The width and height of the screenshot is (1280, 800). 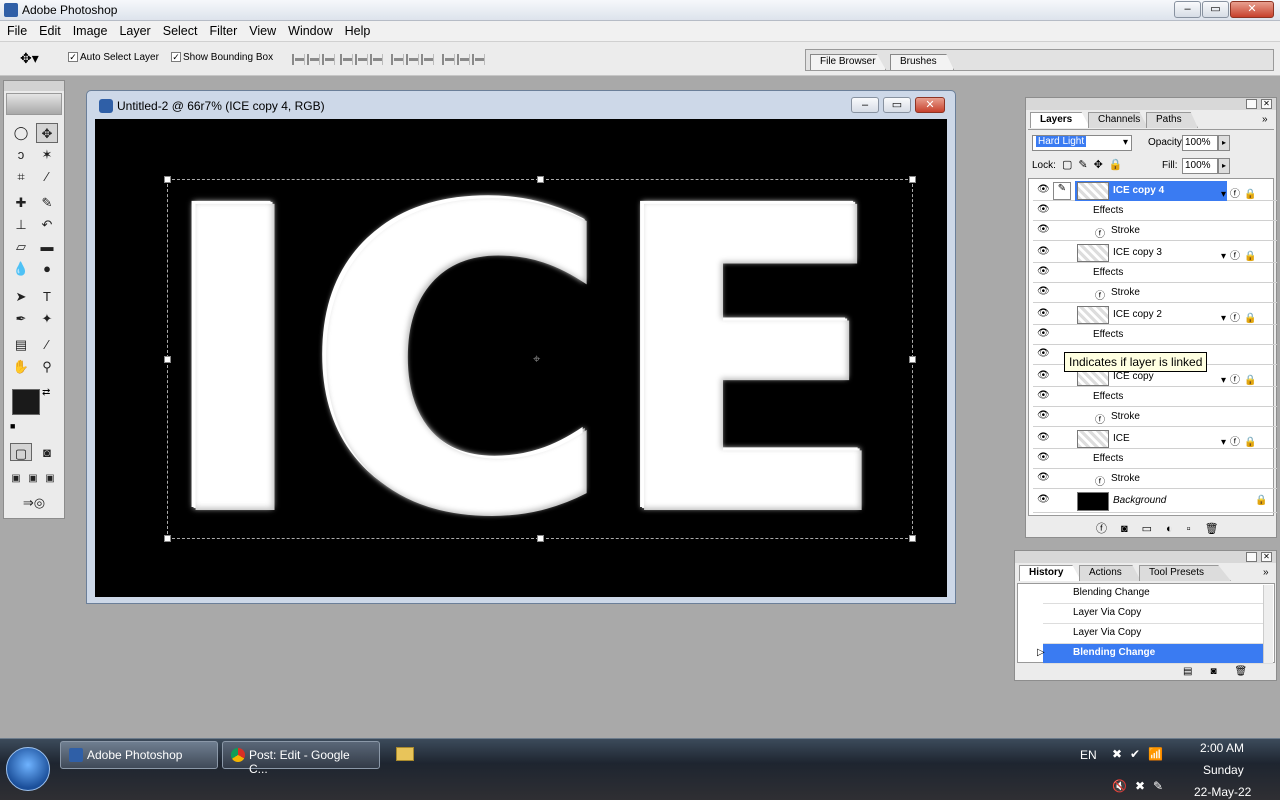 What do you see at coordinates (49, 29) in the screenshot?
I see `menu-edit: Edit` at bounding box center [49, 29].